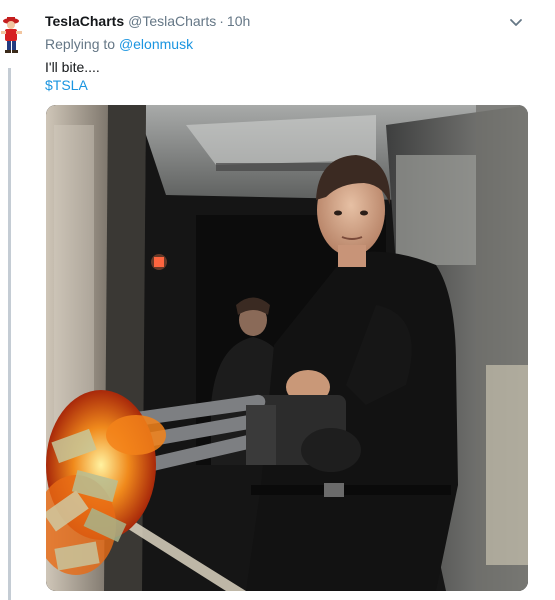 The height and width of the screenshot is (600, 555). I want to click on author-handle: @TeslaCharts, so click(172, 21).